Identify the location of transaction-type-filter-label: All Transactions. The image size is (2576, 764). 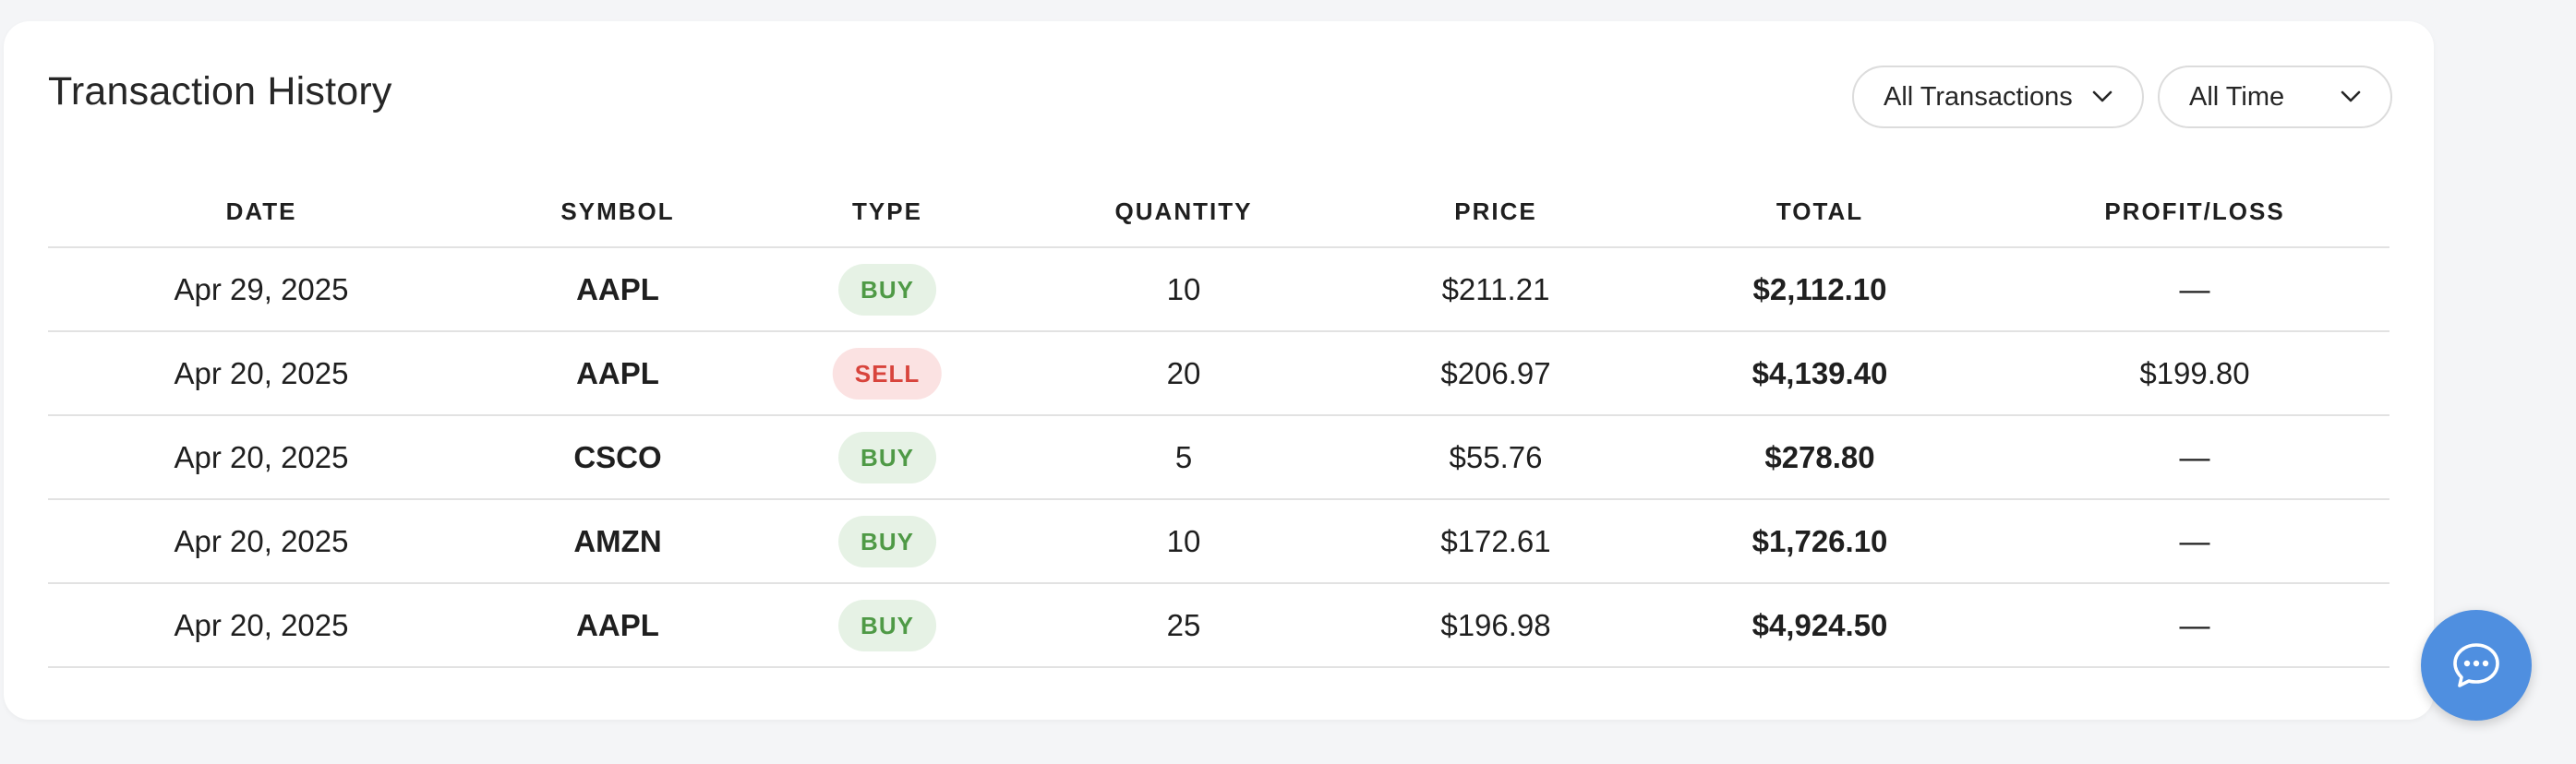
(1978, 96).